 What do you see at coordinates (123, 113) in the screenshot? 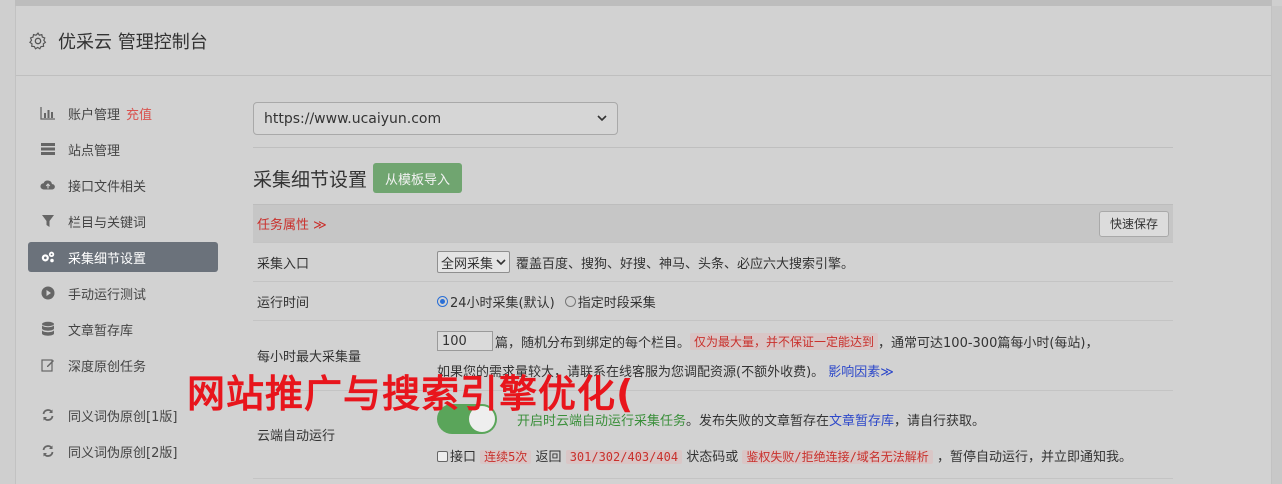
I see `sidebar-item-account: 账户管理 充值` at bounding box center [123, 113].